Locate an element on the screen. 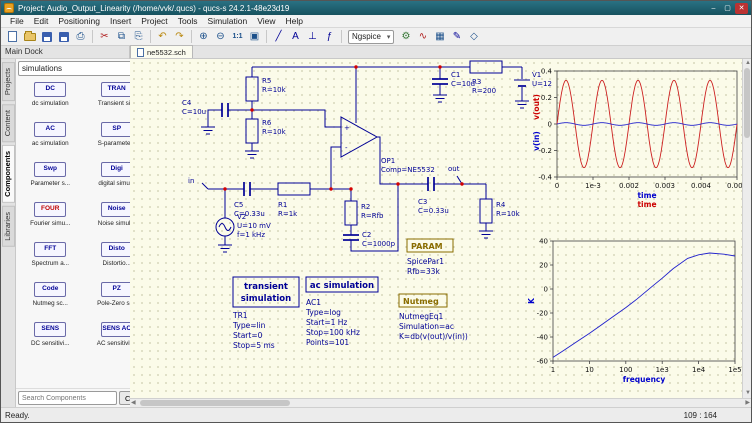 The image size is (752, 423). menu-file: File is located at coordinates (17, 21).